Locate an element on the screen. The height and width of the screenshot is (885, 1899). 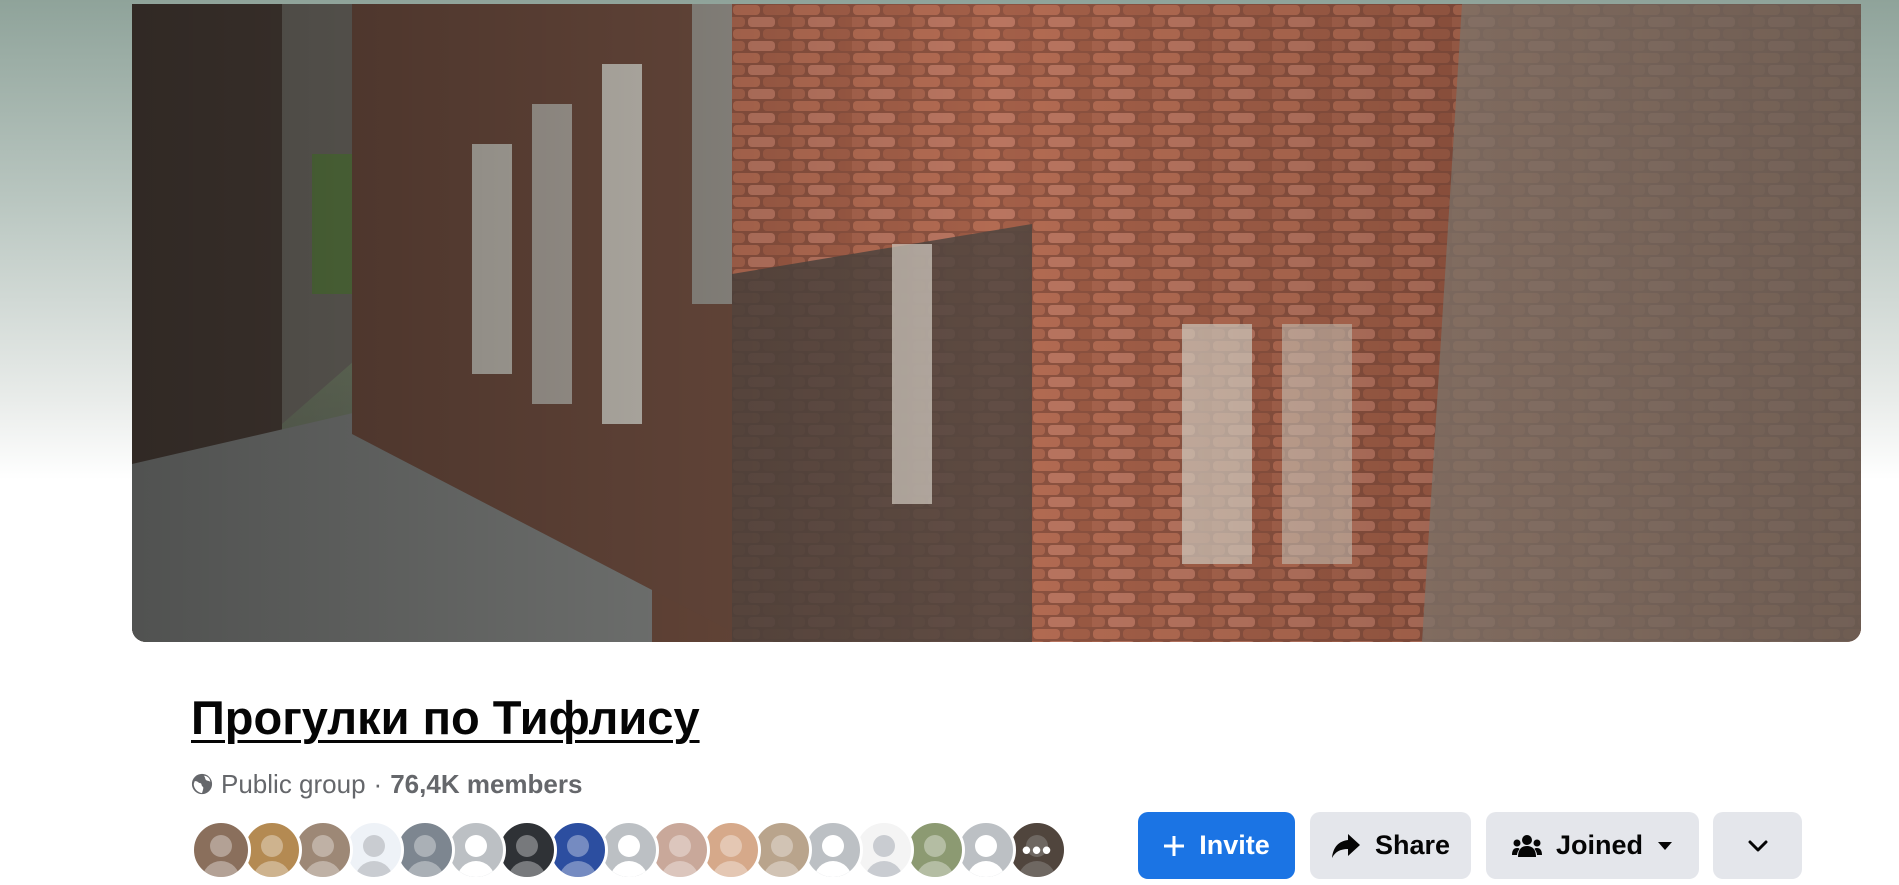
more-members-avatar: ••• is located at coordinates (1037, 850).